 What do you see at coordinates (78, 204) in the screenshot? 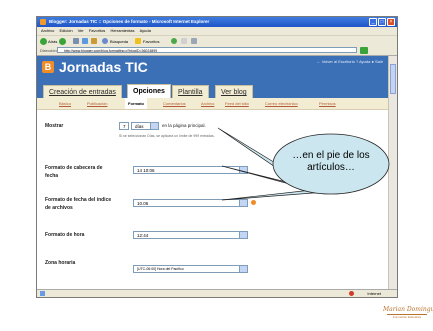
I see `indice-label: Formato de fecha del índice de archivos` at bounding box center [78, 204].